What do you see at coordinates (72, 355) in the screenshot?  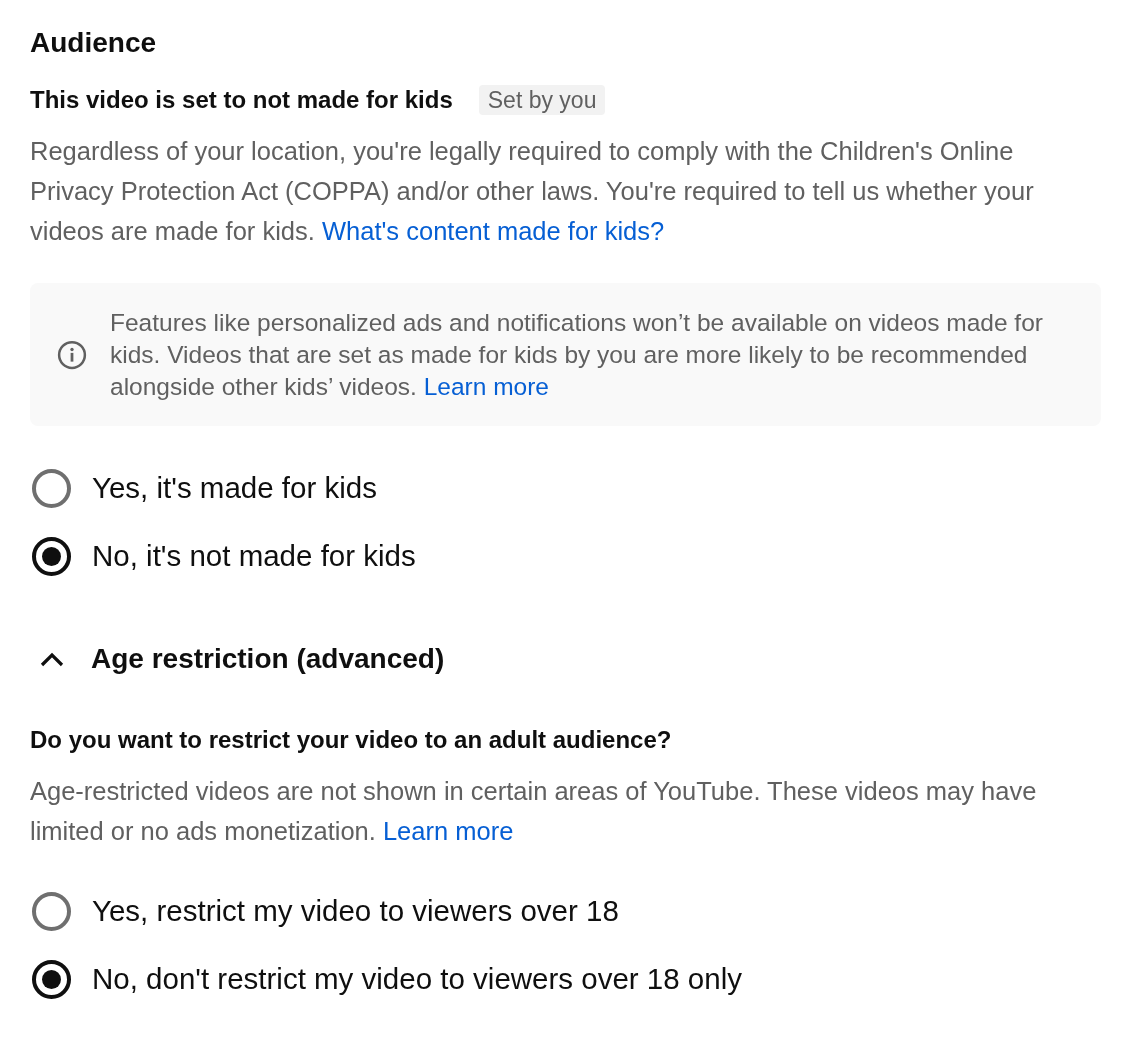 I see `info-icon` at bounding box center [72, 355].